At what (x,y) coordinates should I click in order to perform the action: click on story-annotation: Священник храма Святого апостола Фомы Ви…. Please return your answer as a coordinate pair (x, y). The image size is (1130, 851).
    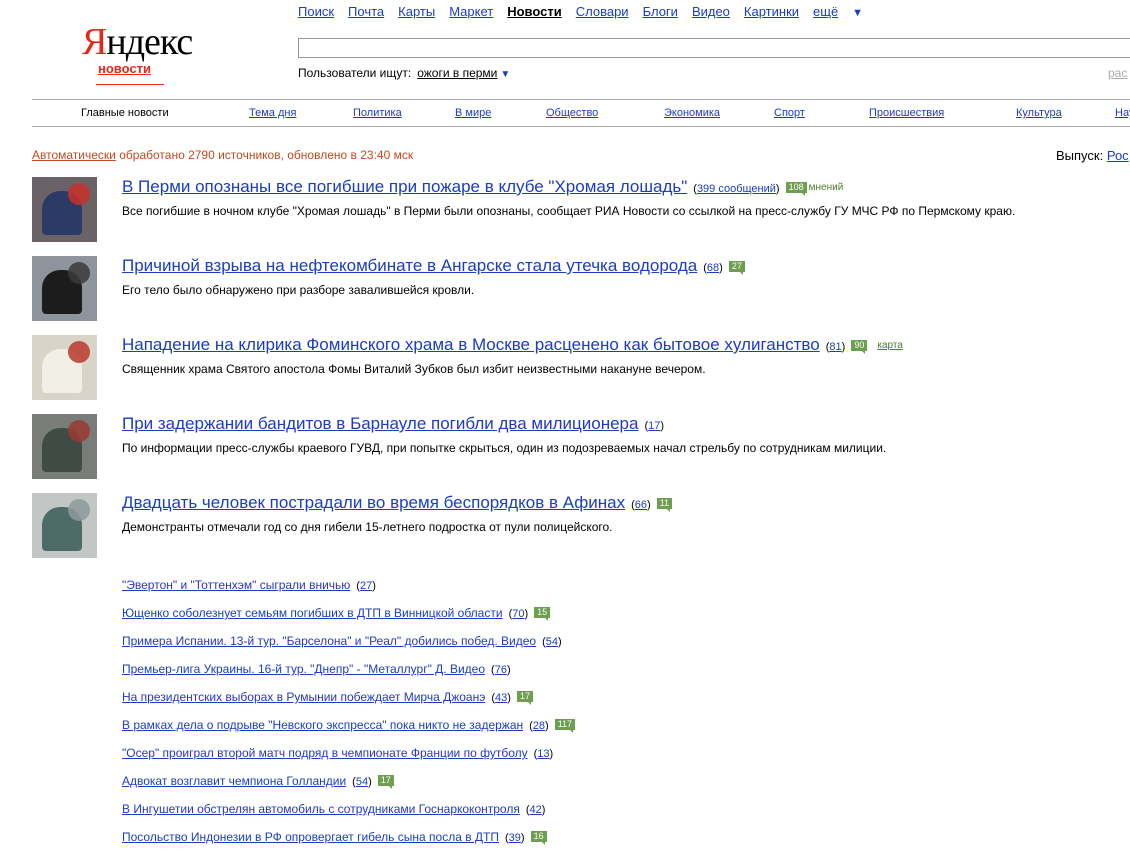
    Looking at the image, I should click on (414, 369).